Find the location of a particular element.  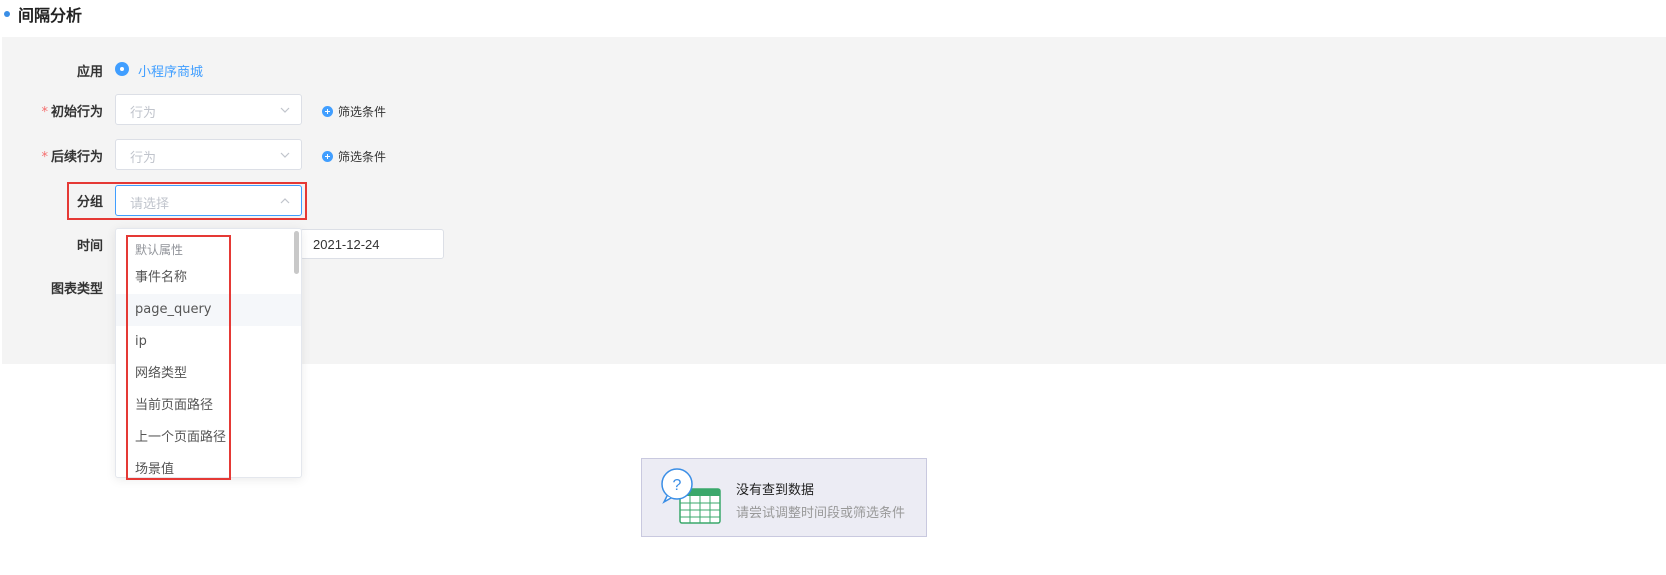

empty-state-card: ? 没有查到数据 请尝试调整时间段或筛选条件 is located at coordinates (784, 497).